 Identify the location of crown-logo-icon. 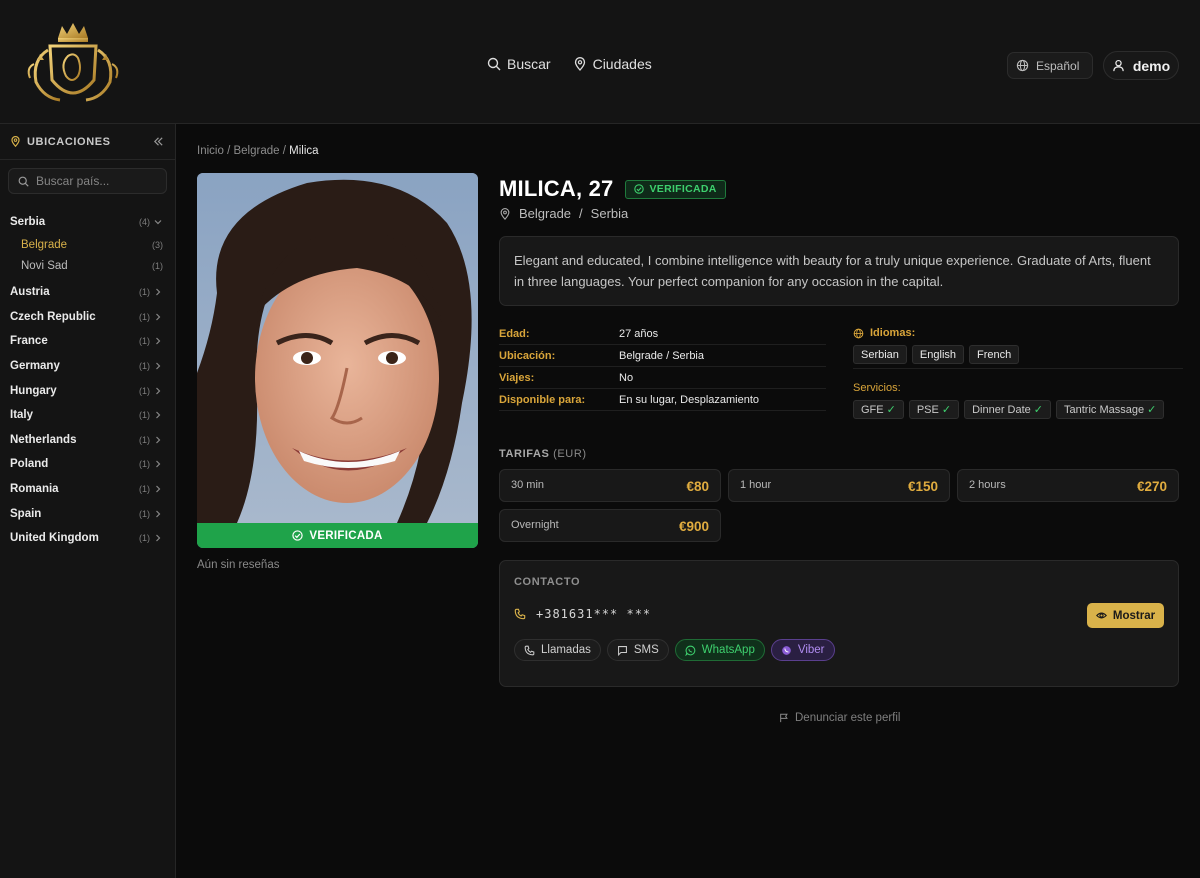
(73, 66).